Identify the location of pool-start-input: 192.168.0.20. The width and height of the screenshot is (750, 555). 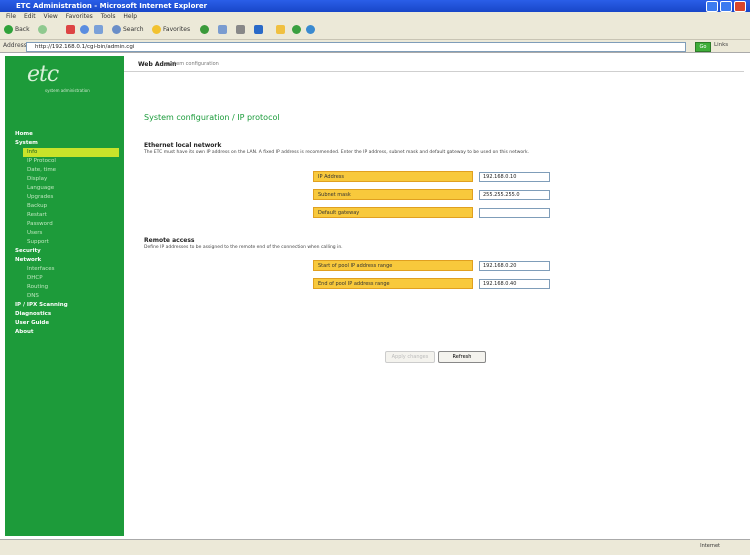
(514, 266).